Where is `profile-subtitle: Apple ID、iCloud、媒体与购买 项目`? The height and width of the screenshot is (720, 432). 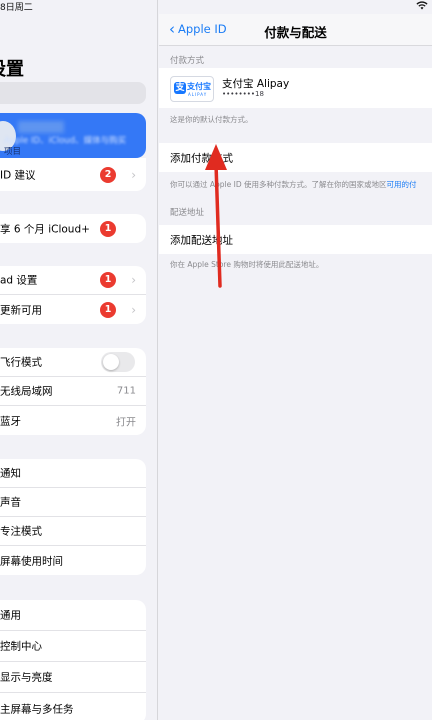 profile-subtitle: Apple ID、iCloud、媒体与购买 项目 is located at coordinates (65, 146).